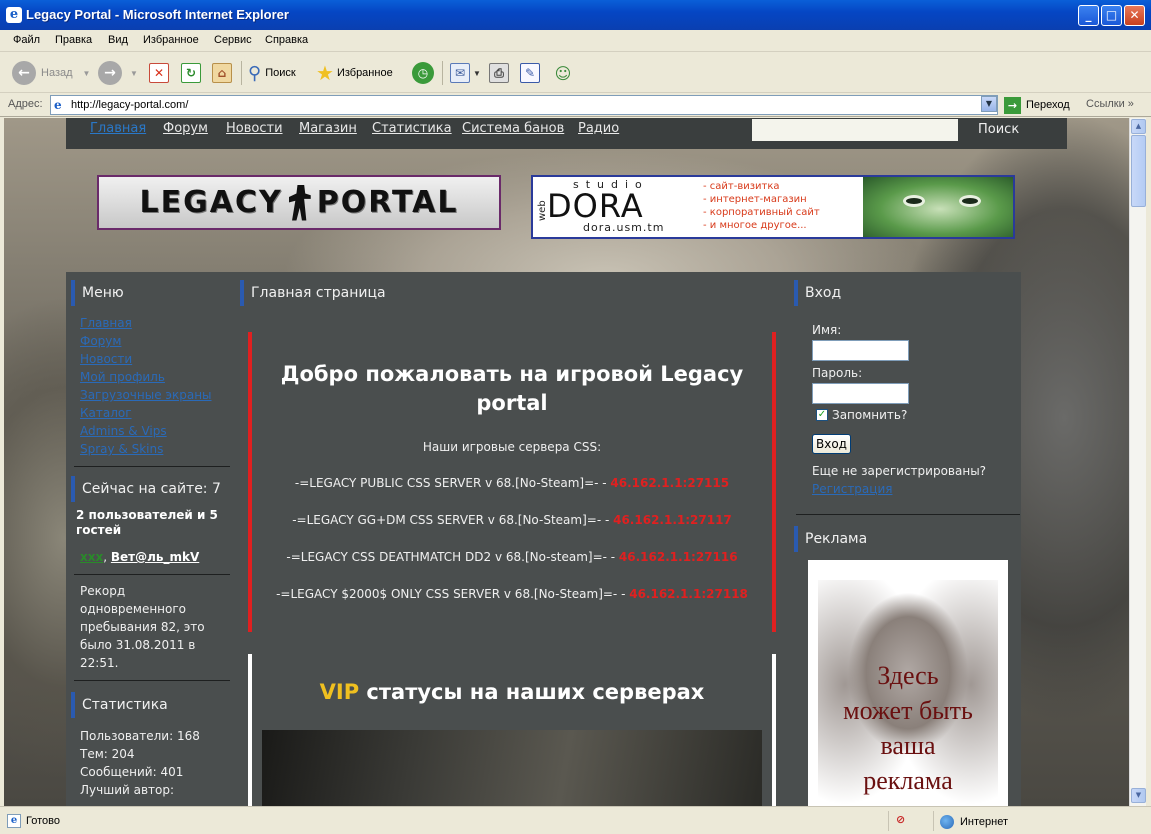  I want to click on banner-face-image, so click(938, 207).